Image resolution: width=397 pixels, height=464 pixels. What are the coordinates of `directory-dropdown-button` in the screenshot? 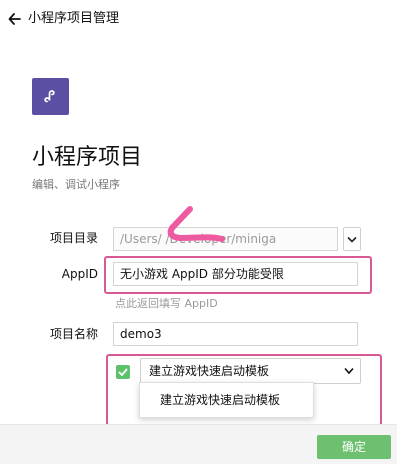 It's located at (352, 239).